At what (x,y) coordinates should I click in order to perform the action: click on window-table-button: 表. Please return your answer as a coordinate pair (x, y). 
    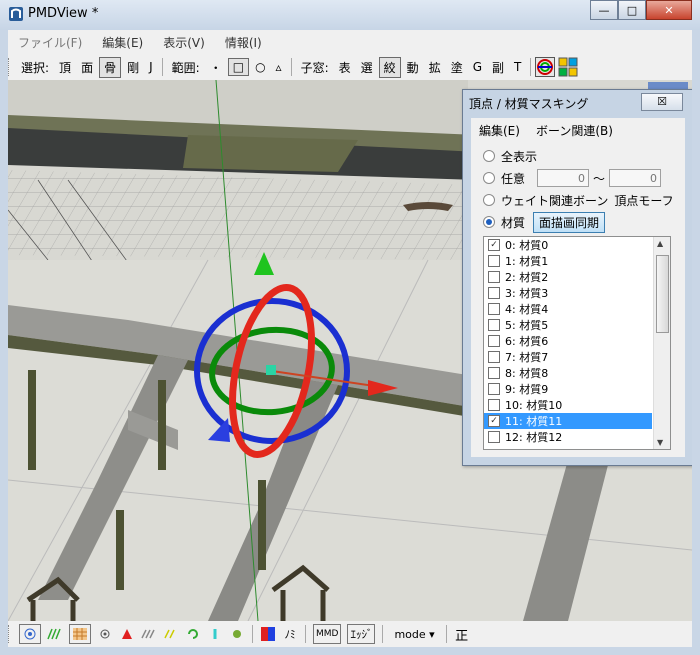
    Looking at the image, I should click on (345, 67).